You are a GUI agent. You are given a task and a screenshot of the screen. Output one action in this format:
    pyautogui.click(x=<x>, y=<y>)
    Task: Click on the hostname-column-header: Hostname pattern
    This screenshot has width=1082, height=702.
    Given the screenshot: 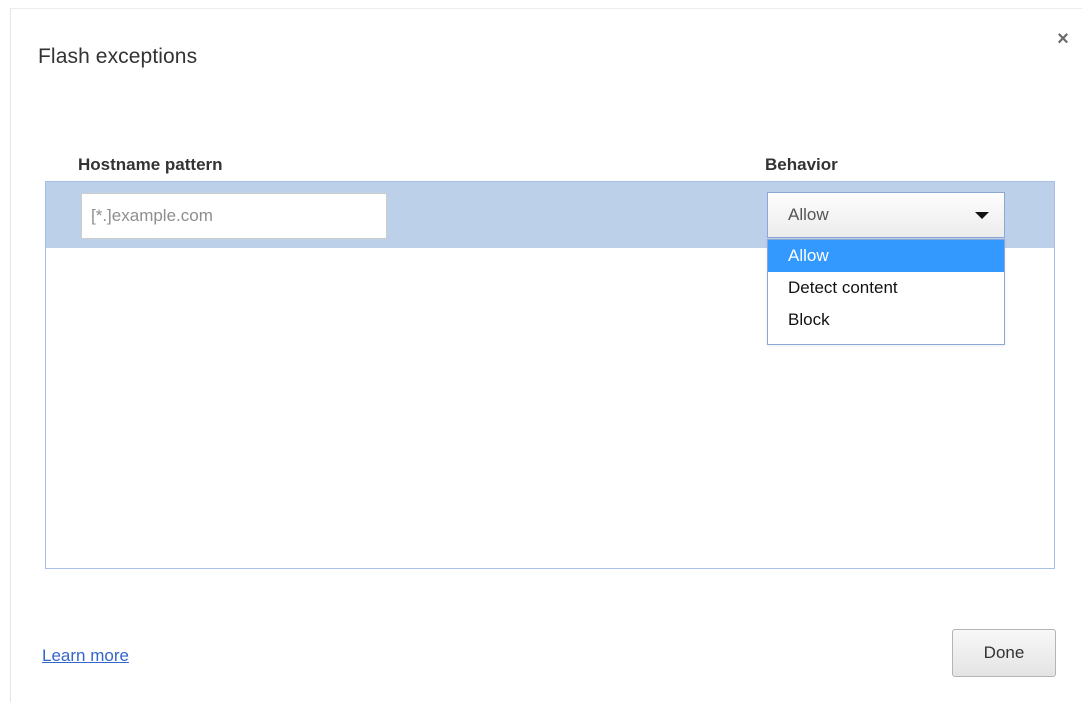 What is the action you would take?
    pyautogui.click(x=150, y=164)
    